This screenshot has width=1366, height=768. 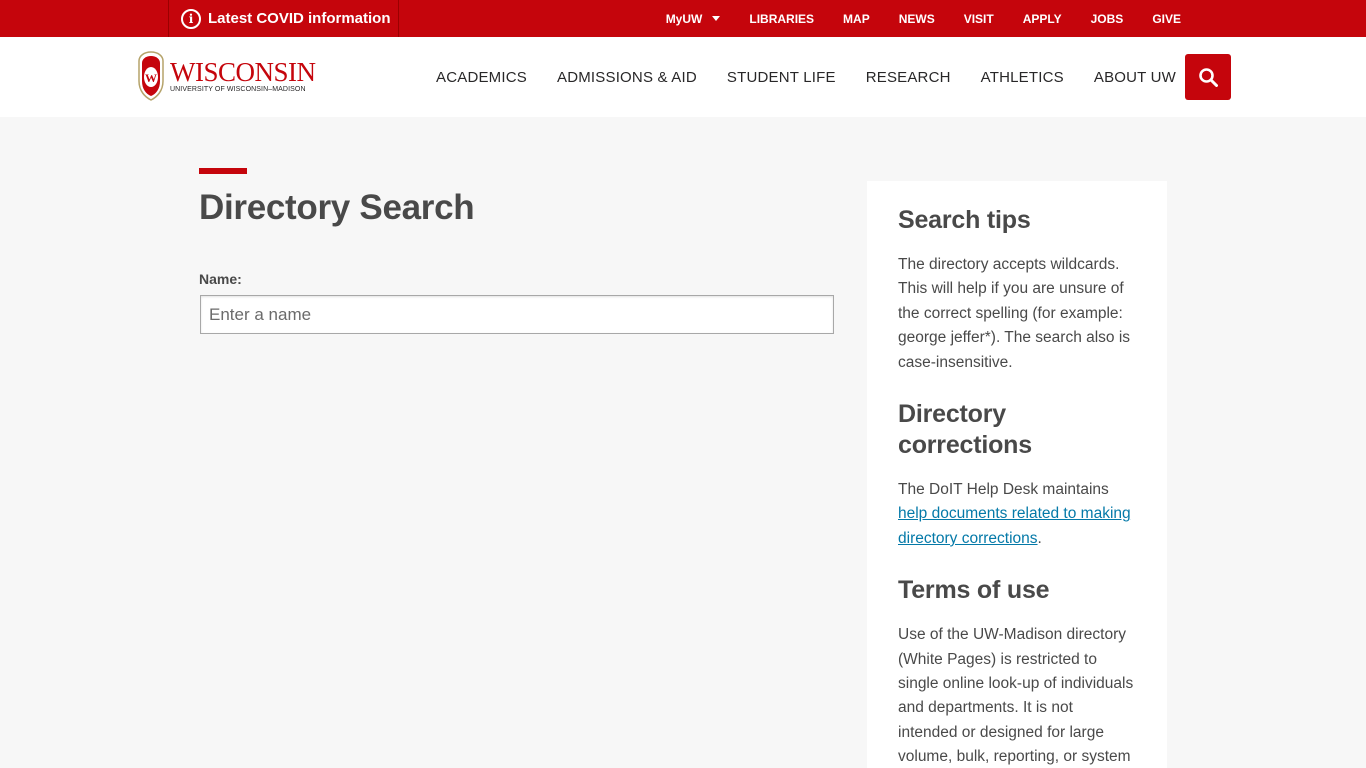 What do you see at coordinates (974, 590) in the screenshot?
I see `terms-heading: Terms of use` at bounding box center [974, 590].